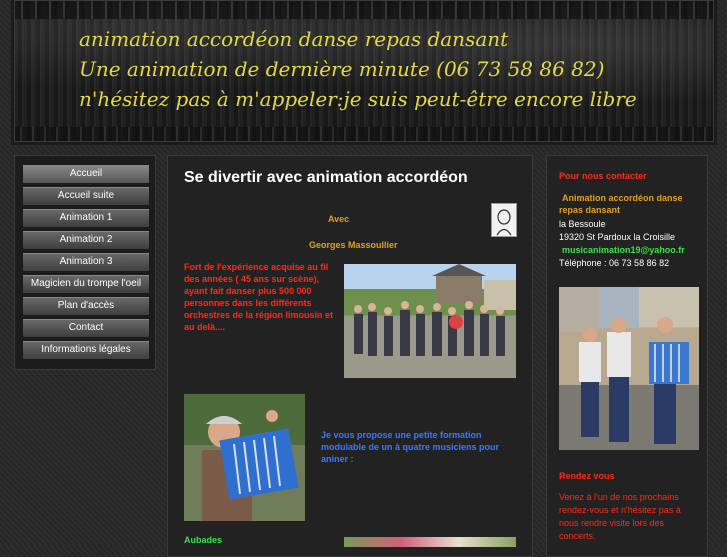  I want to click on procession-photo, so click(430, 321).